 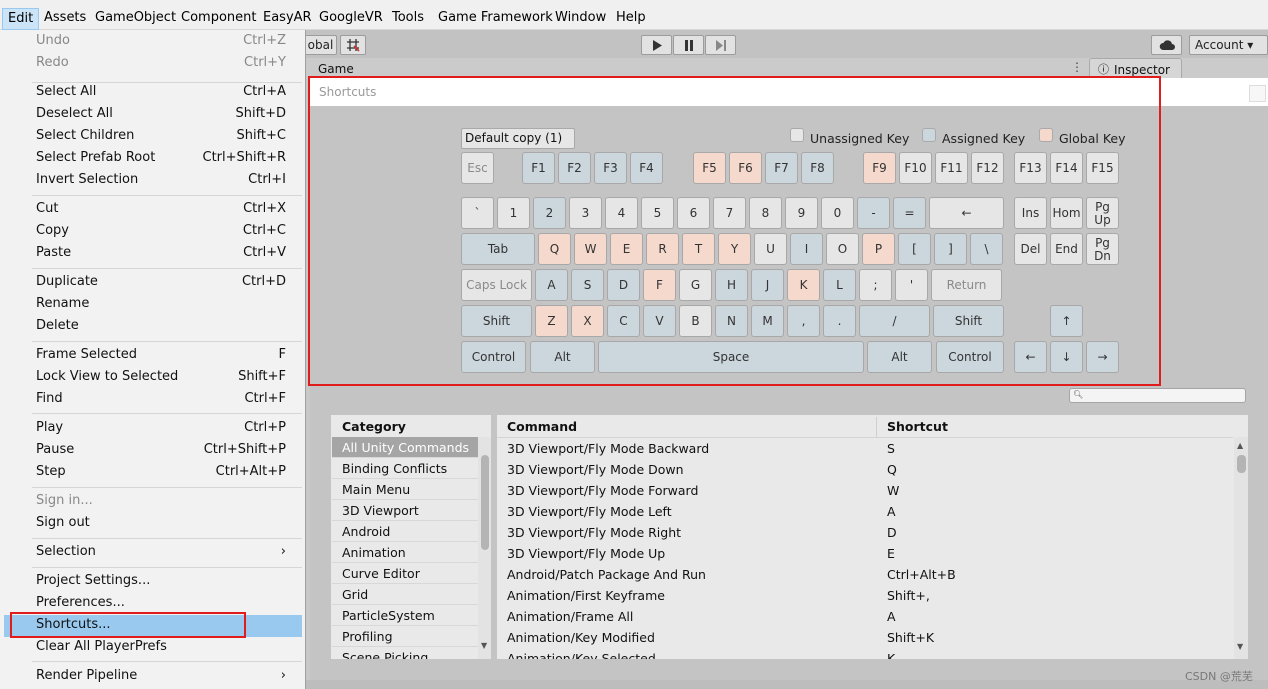 I want to click on menu-item-select-prefab-root: Select Prefab Root Ctrl+Shift+R, so click(x=161, y=158).